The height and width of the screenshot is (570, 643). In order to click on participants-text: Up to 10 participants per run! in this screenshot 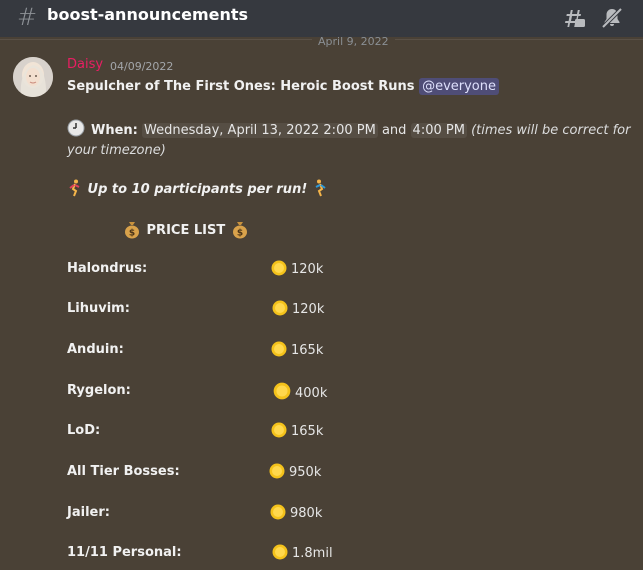, I will do `click(197, 189)`.